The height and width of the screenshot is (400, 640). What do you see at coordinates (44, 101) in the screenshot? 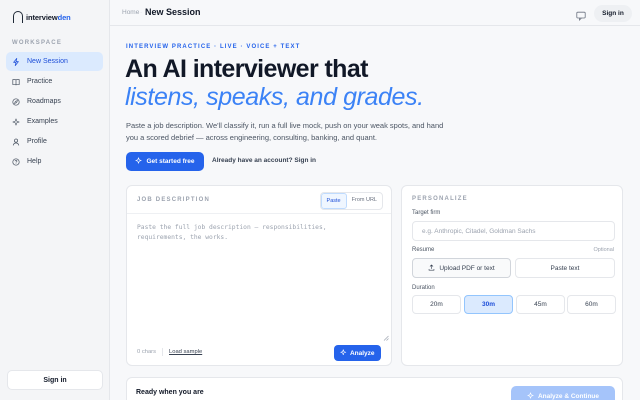
I see `sidebar-item-label: Roadmaps` at bounding box center [44, 101].